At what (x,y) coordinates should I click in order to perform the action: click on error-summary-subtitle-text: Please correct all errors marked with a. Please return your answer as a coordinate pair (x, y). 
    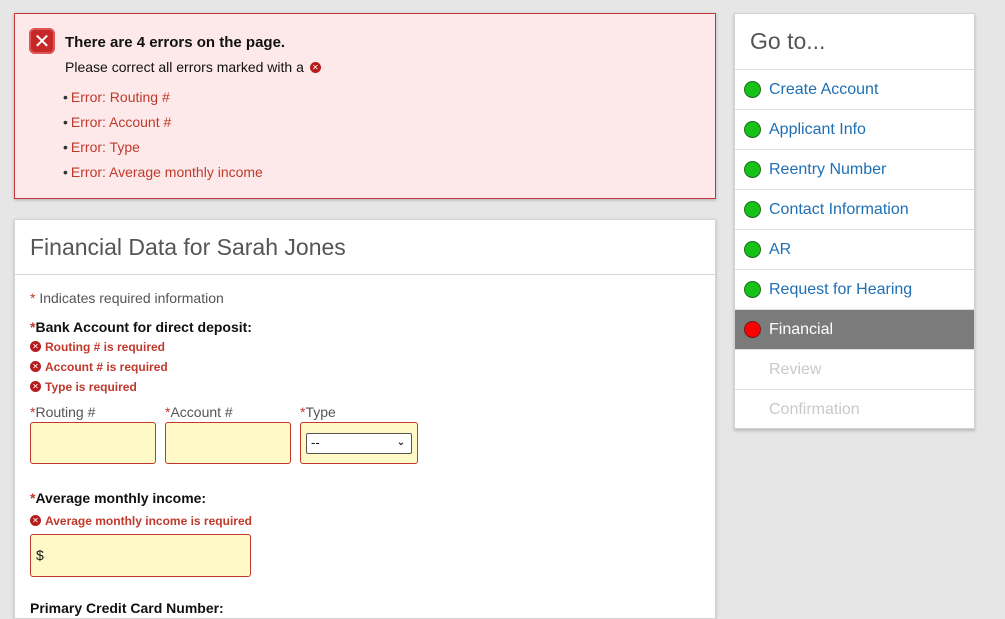
    Looking at the image, I should click on (184, 67).